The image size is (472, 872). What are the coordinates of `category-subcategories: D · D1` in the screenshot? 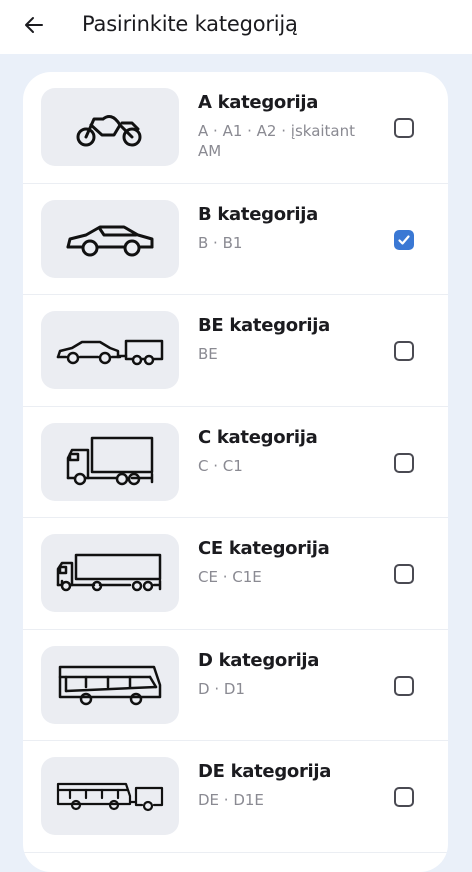 It's located at (221, 688).